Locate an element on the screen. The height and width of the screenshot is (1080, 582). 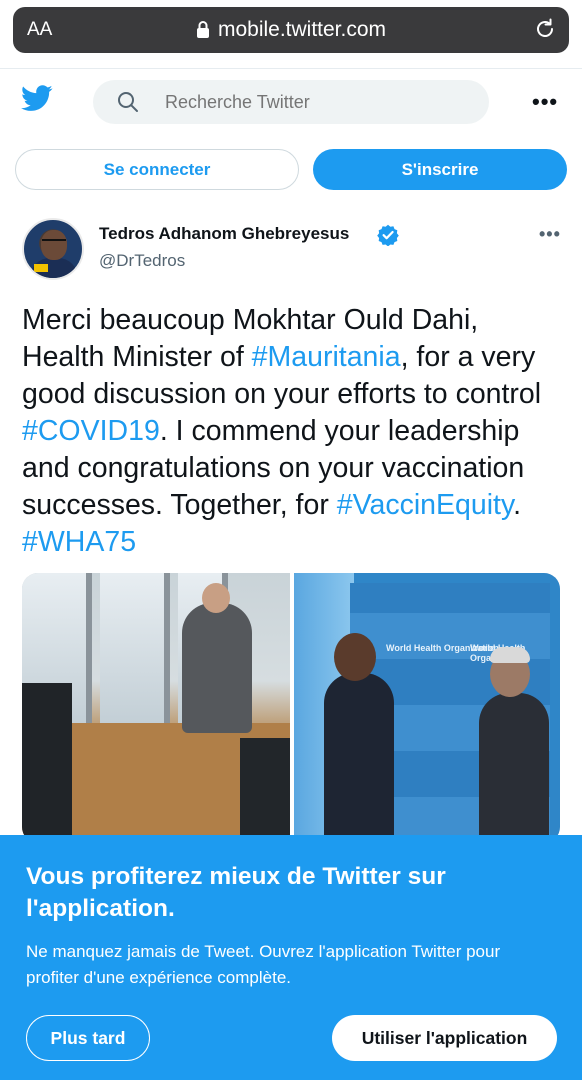
url-display: mobile.twitter.com is located at coordinates (291, 31).